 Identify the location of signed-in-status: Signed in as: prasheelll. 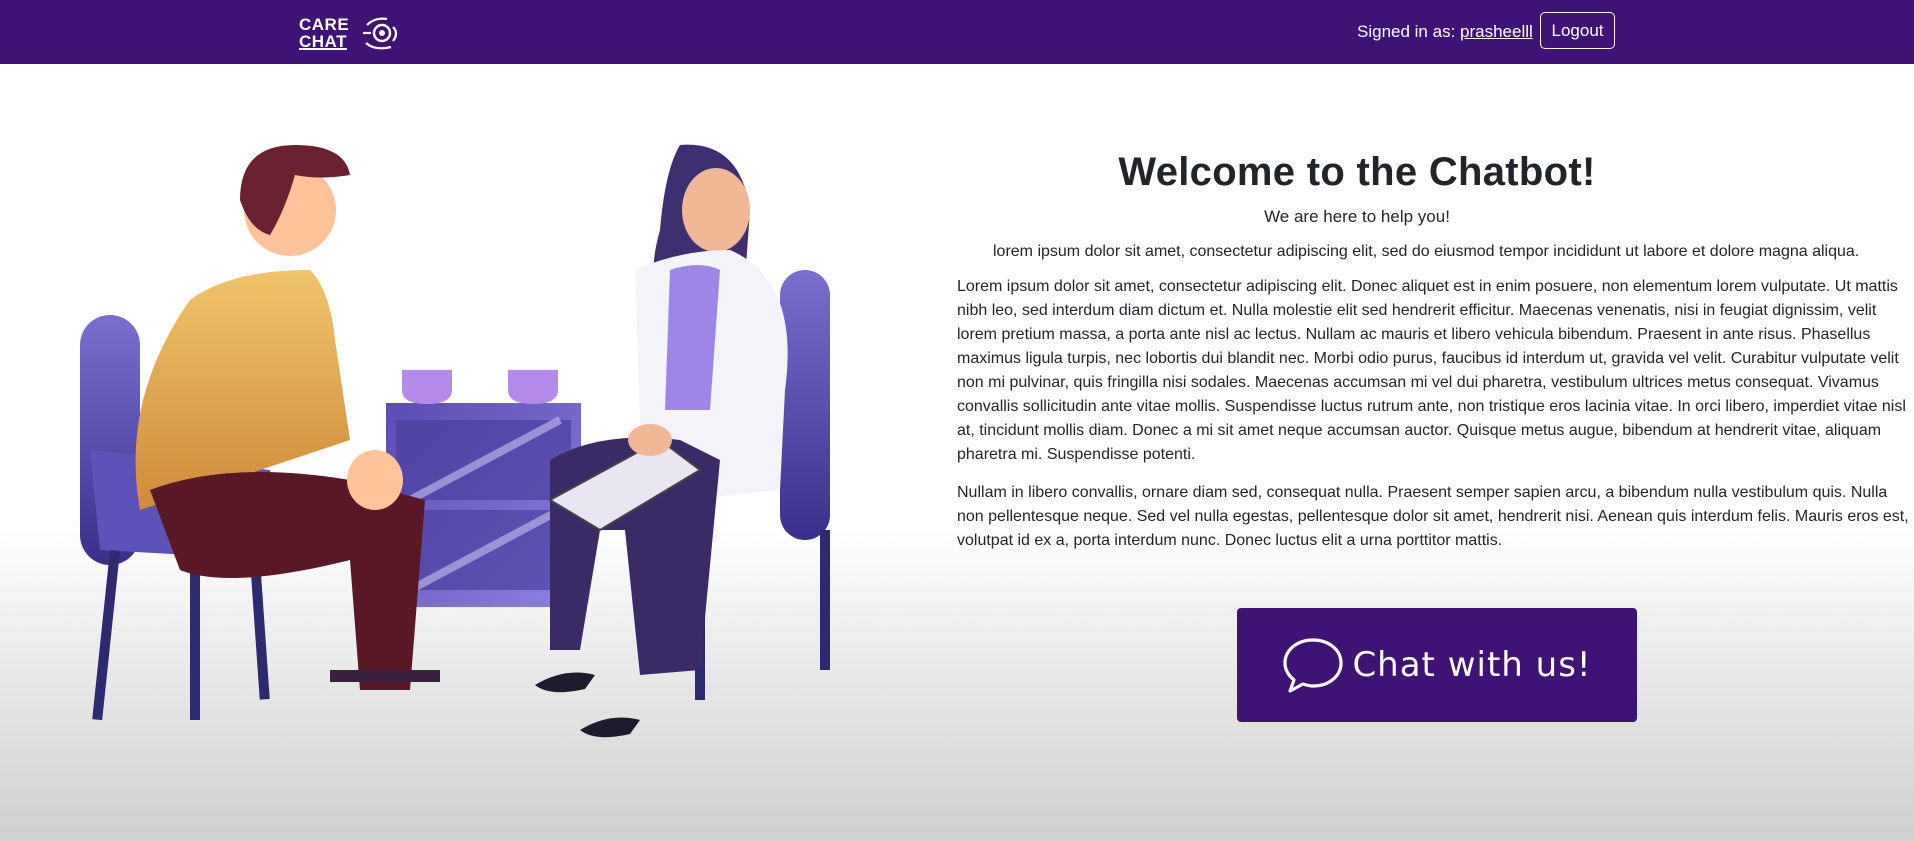
(1445, 32).